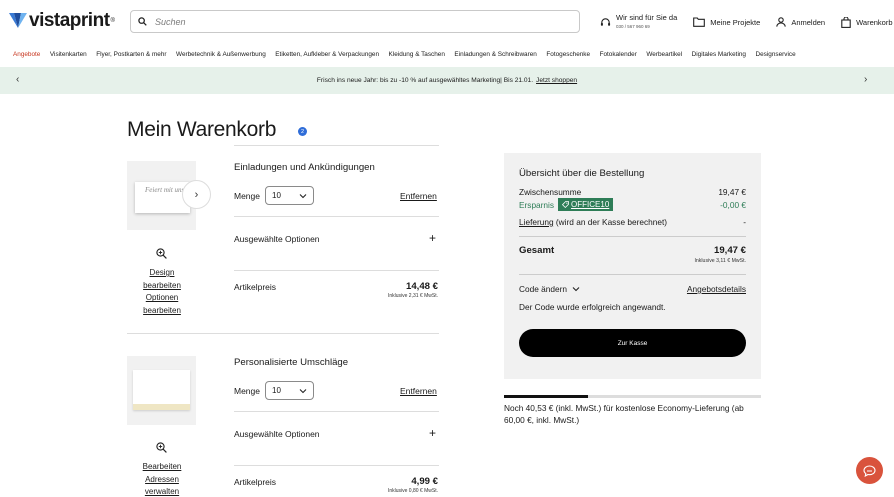  Describe the element at coordinates (162, 273) in the screenshot. I see `edit-design-link: Design` at that location.